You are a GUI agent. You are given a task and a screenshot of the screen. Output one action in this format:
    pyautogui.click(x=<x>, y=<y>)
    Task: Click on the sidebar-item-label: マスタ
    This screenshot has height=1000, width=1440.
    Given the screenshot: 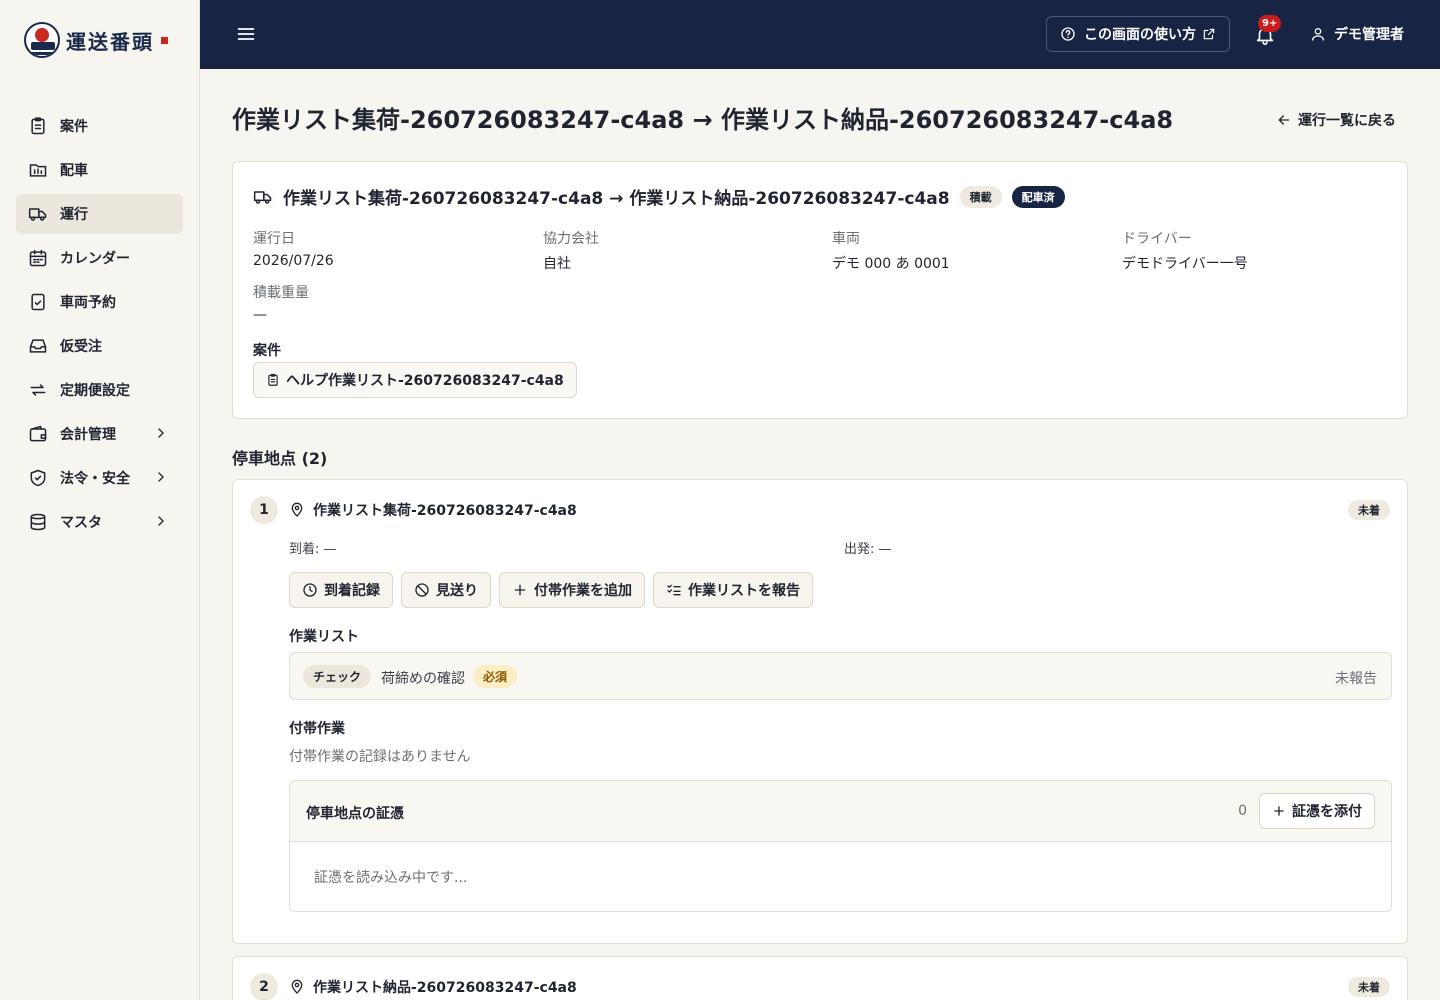 What is the action you would take?
    pyautogui.click(x=81, y=523)
    